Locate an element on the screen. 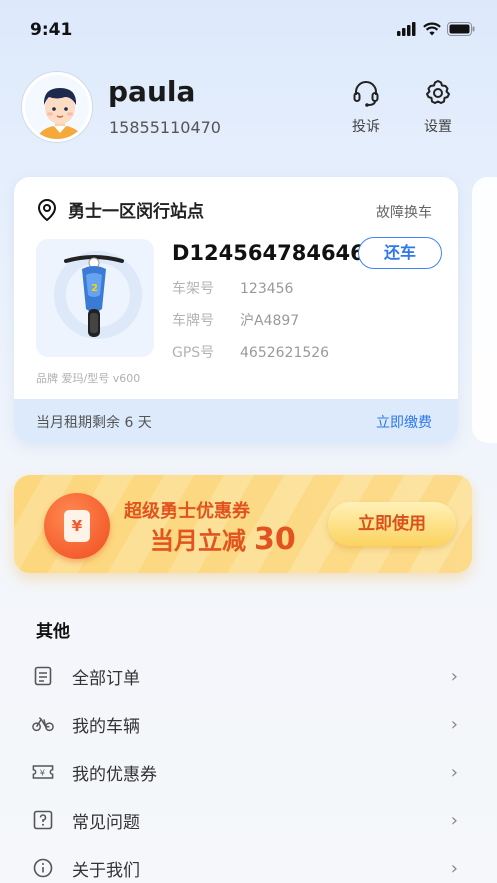 The height and width of the screenshot is (883, 497). rent-status-bar: 当月租期剩余 6 天 立即缴费 is located at coordinates (236, 421).